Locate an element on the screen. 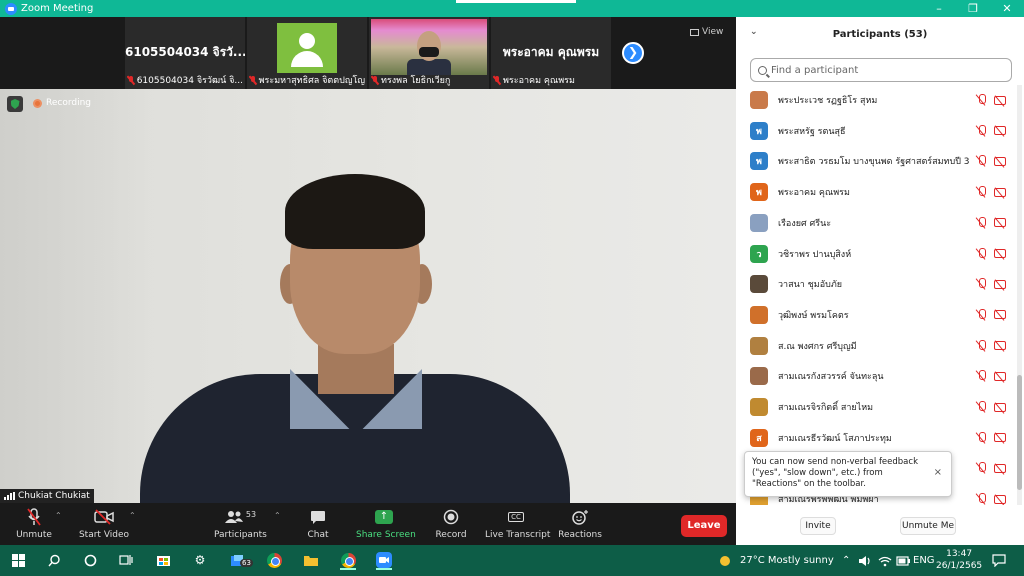  participant-row: เรืองยศ ศรีนะ is located at coordinates (876, 223).